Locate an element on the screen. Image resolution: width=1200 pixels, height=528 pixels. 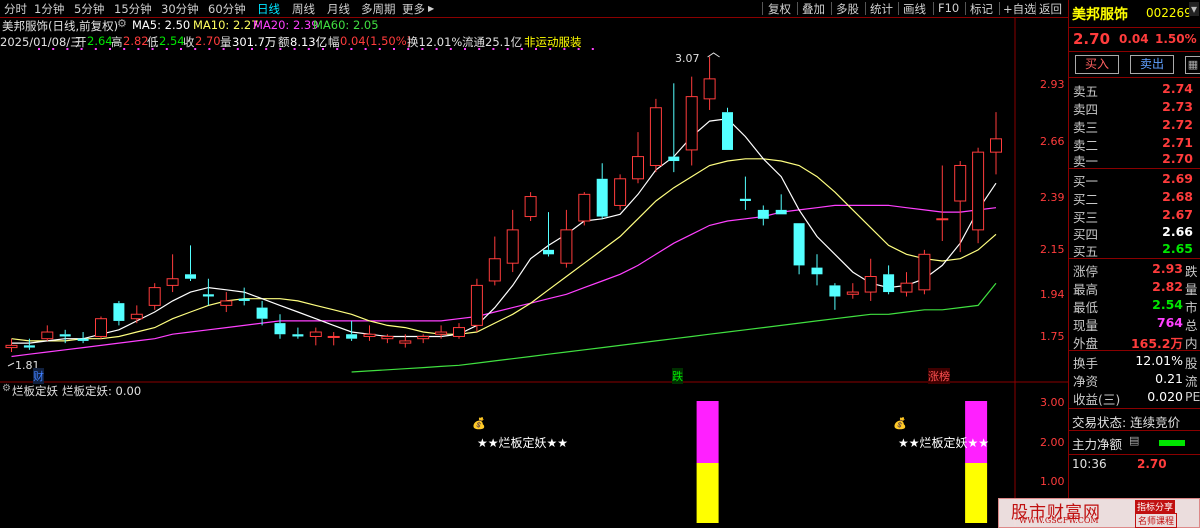
main-net-label: 主力净额 is located at coordinates (1097, 443).